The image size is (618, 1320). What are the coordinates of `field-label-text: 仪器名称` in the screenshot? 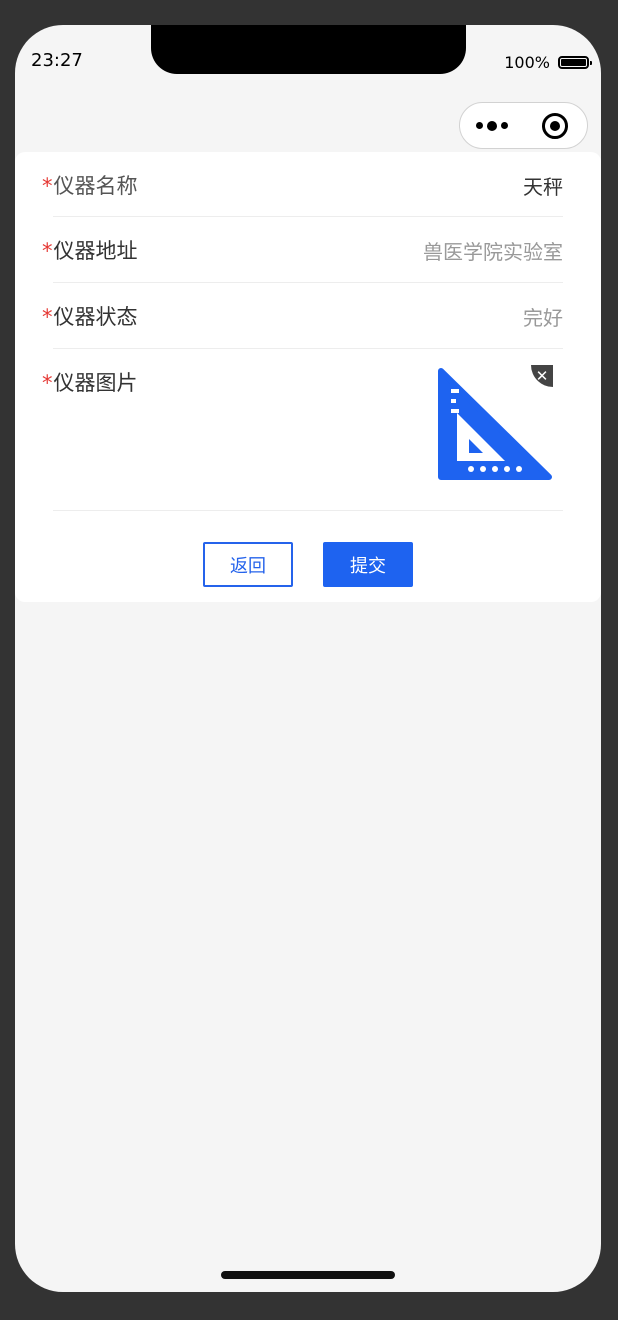 It's located at (95, 186).